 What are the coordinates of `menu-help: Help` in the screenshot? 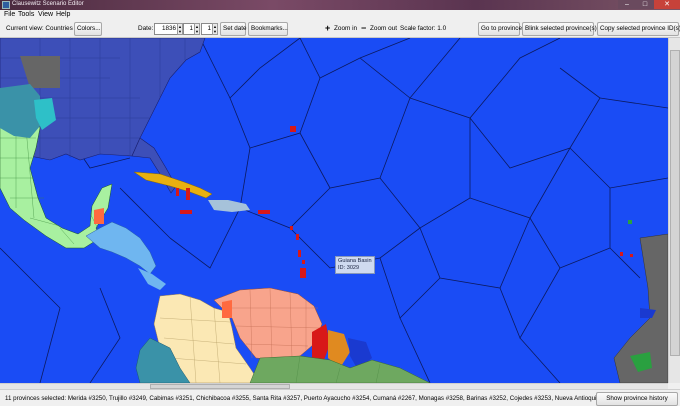 It's located at (63, 14).